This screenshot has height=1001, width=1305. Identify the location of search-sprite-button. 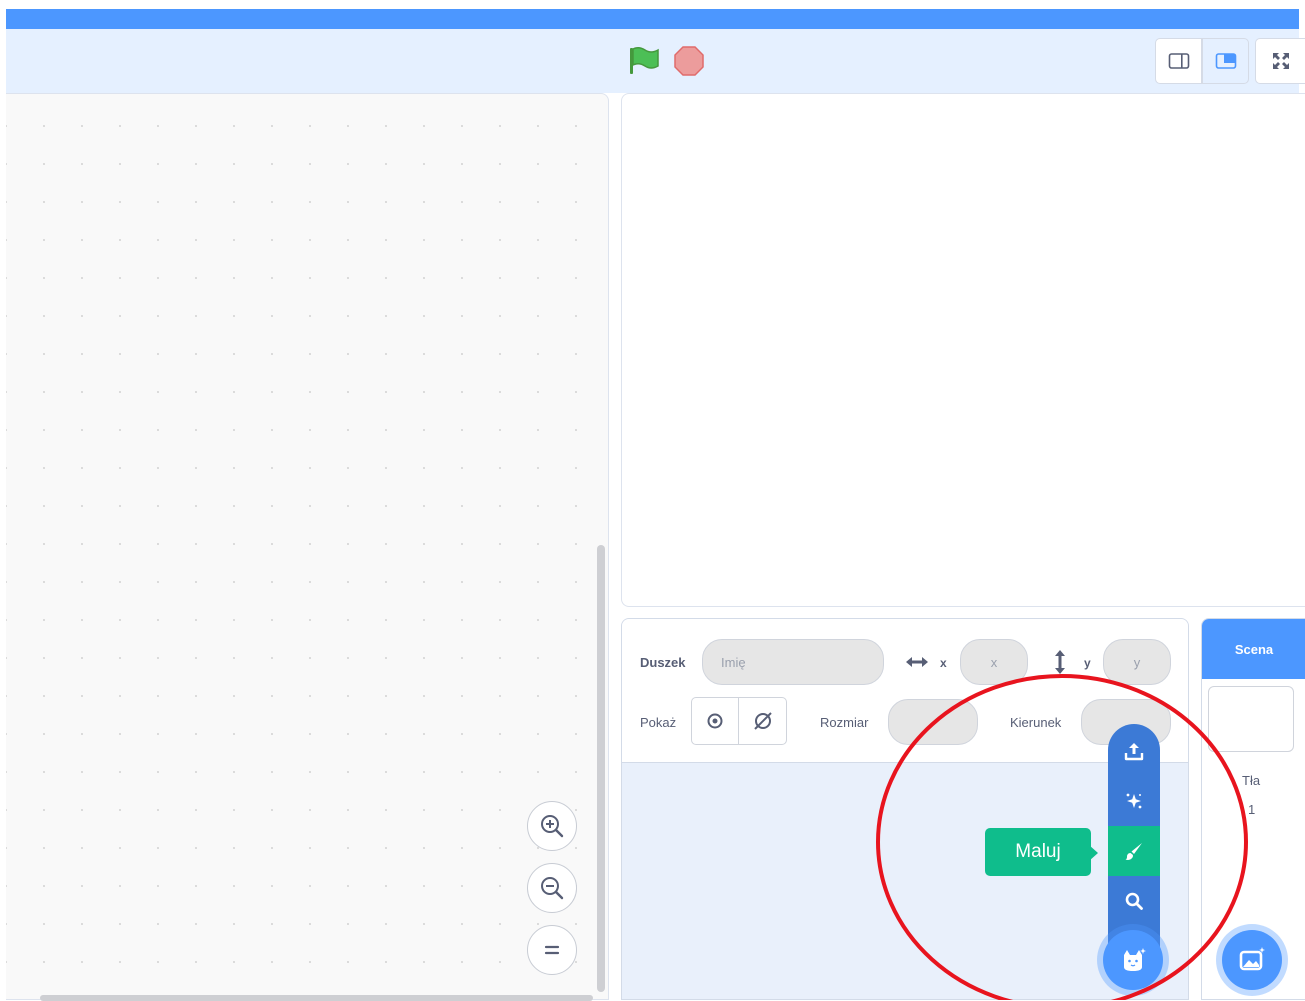
(1134, 901).